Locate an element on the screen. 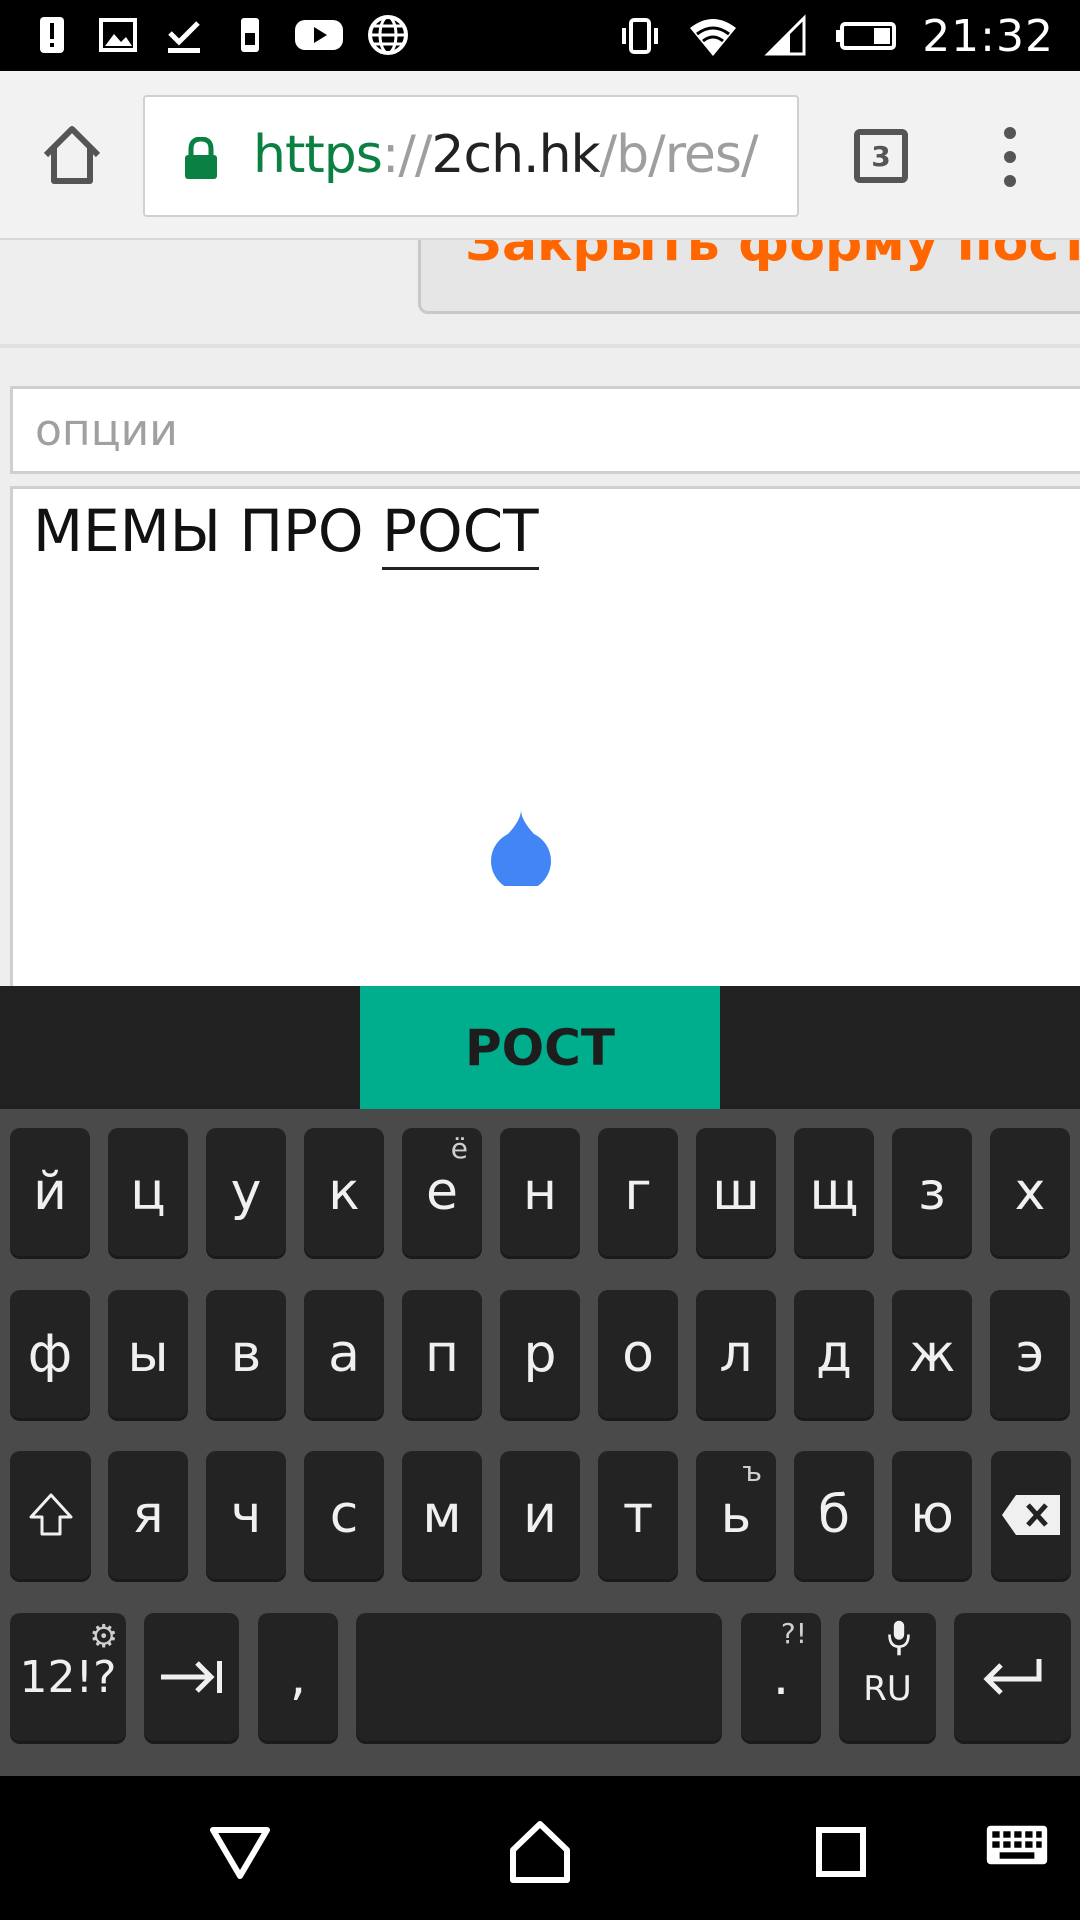  key-label: э is located at coordinates (1030, 1354).